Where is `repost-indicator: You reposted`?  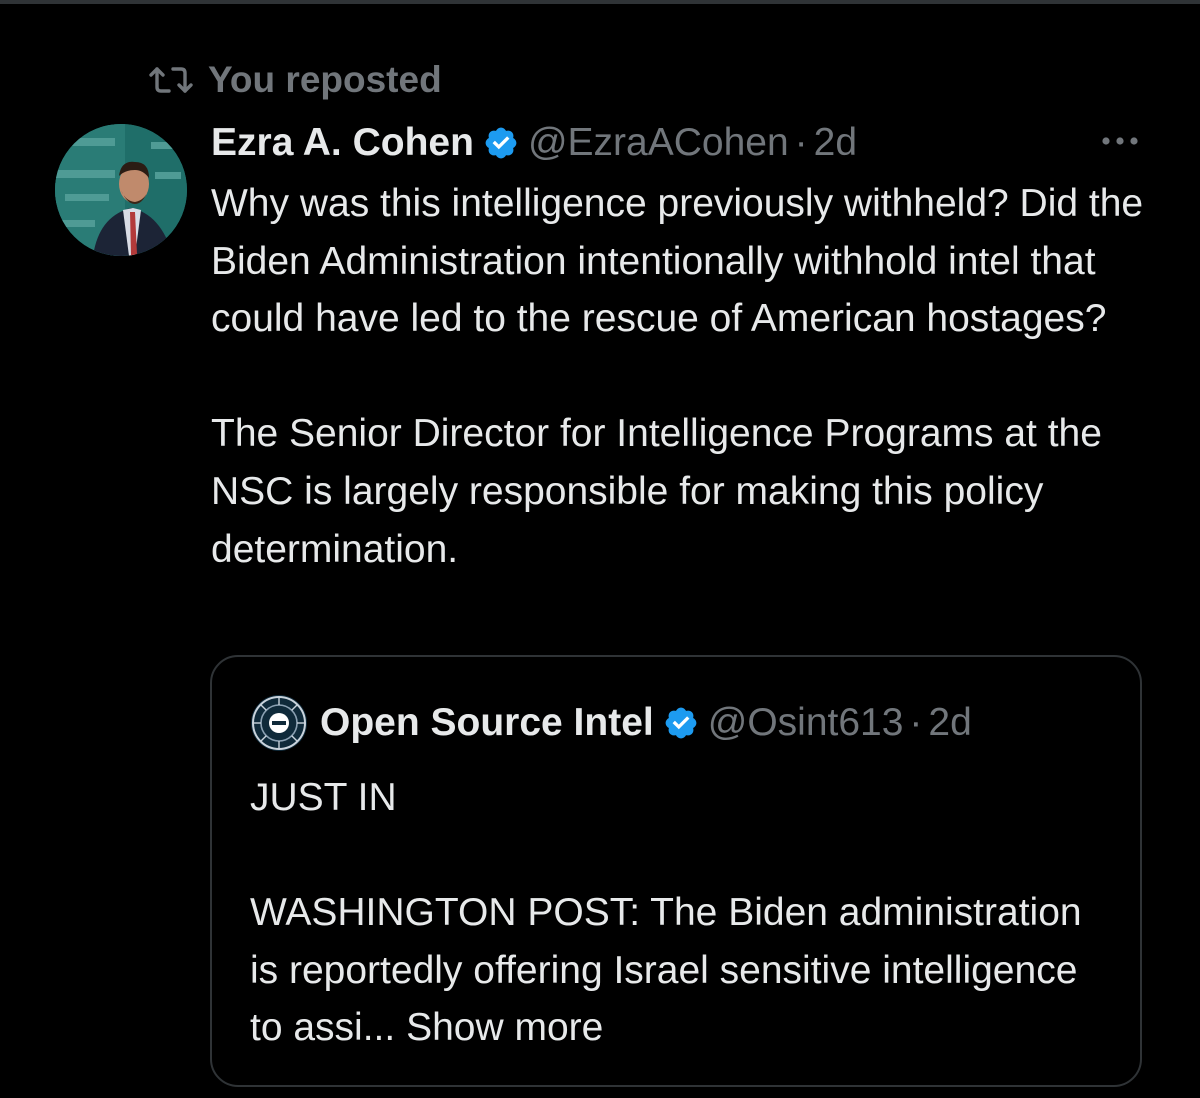 repost-indicator: You reposted is located at coordinates (295, 80).